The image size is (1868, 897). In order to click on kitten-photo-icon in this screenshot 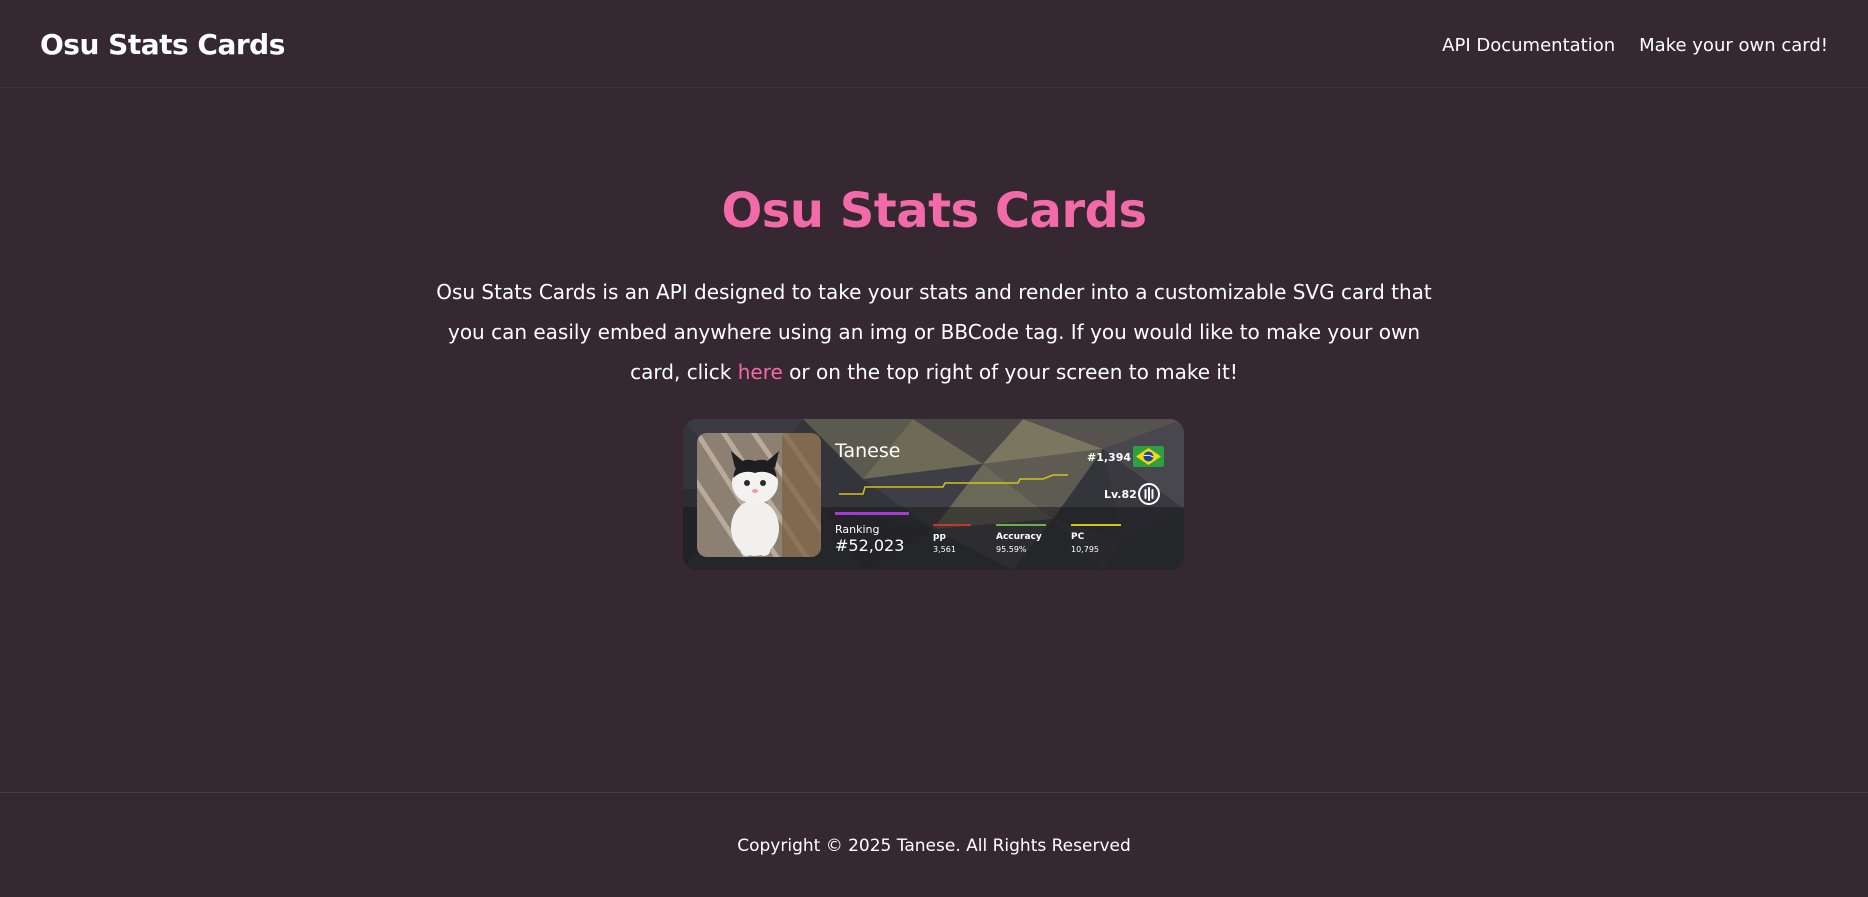, I will do `click(759, 495)`.